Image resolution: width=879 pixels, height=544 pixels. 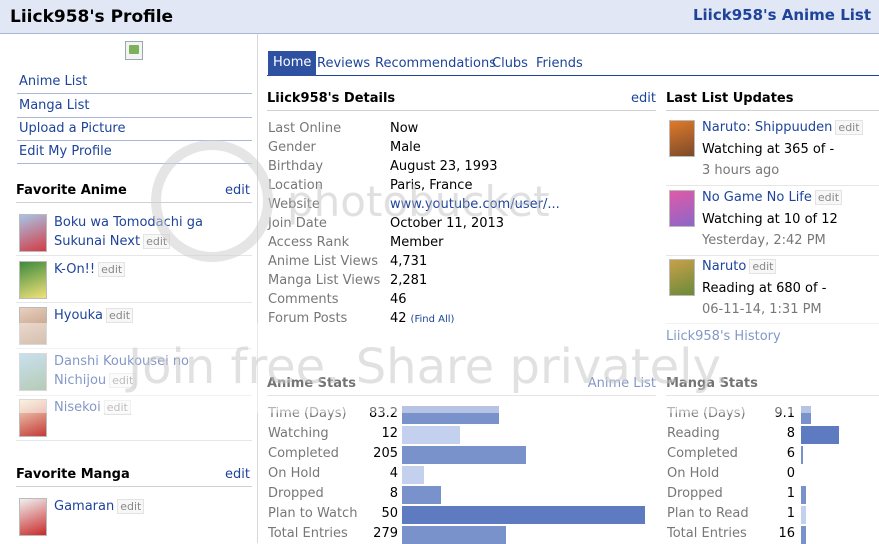 I want to click on favorite-anime-title-link: Nisekoi edit, so click(x=151, y=407).